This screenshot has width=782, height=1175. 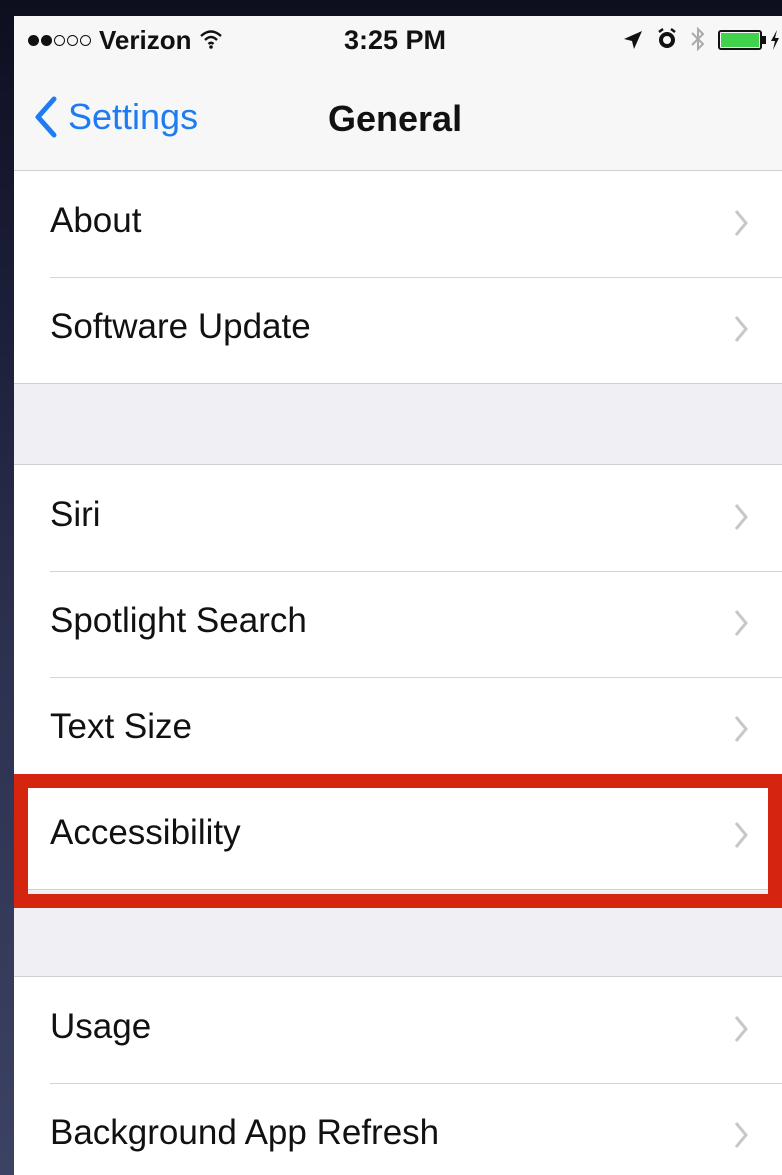 I want to click on wifi-icon, so click(x=211, y=40).